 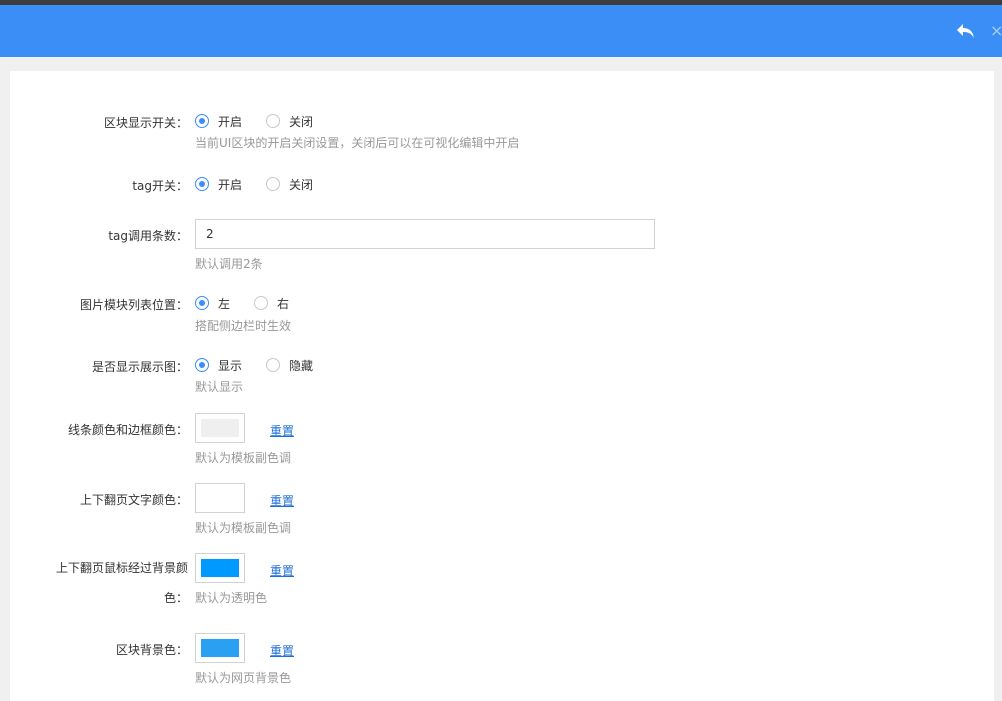 I want to click on pager-hover-bg-label-line2: 色：, so click(x=175, y=598).